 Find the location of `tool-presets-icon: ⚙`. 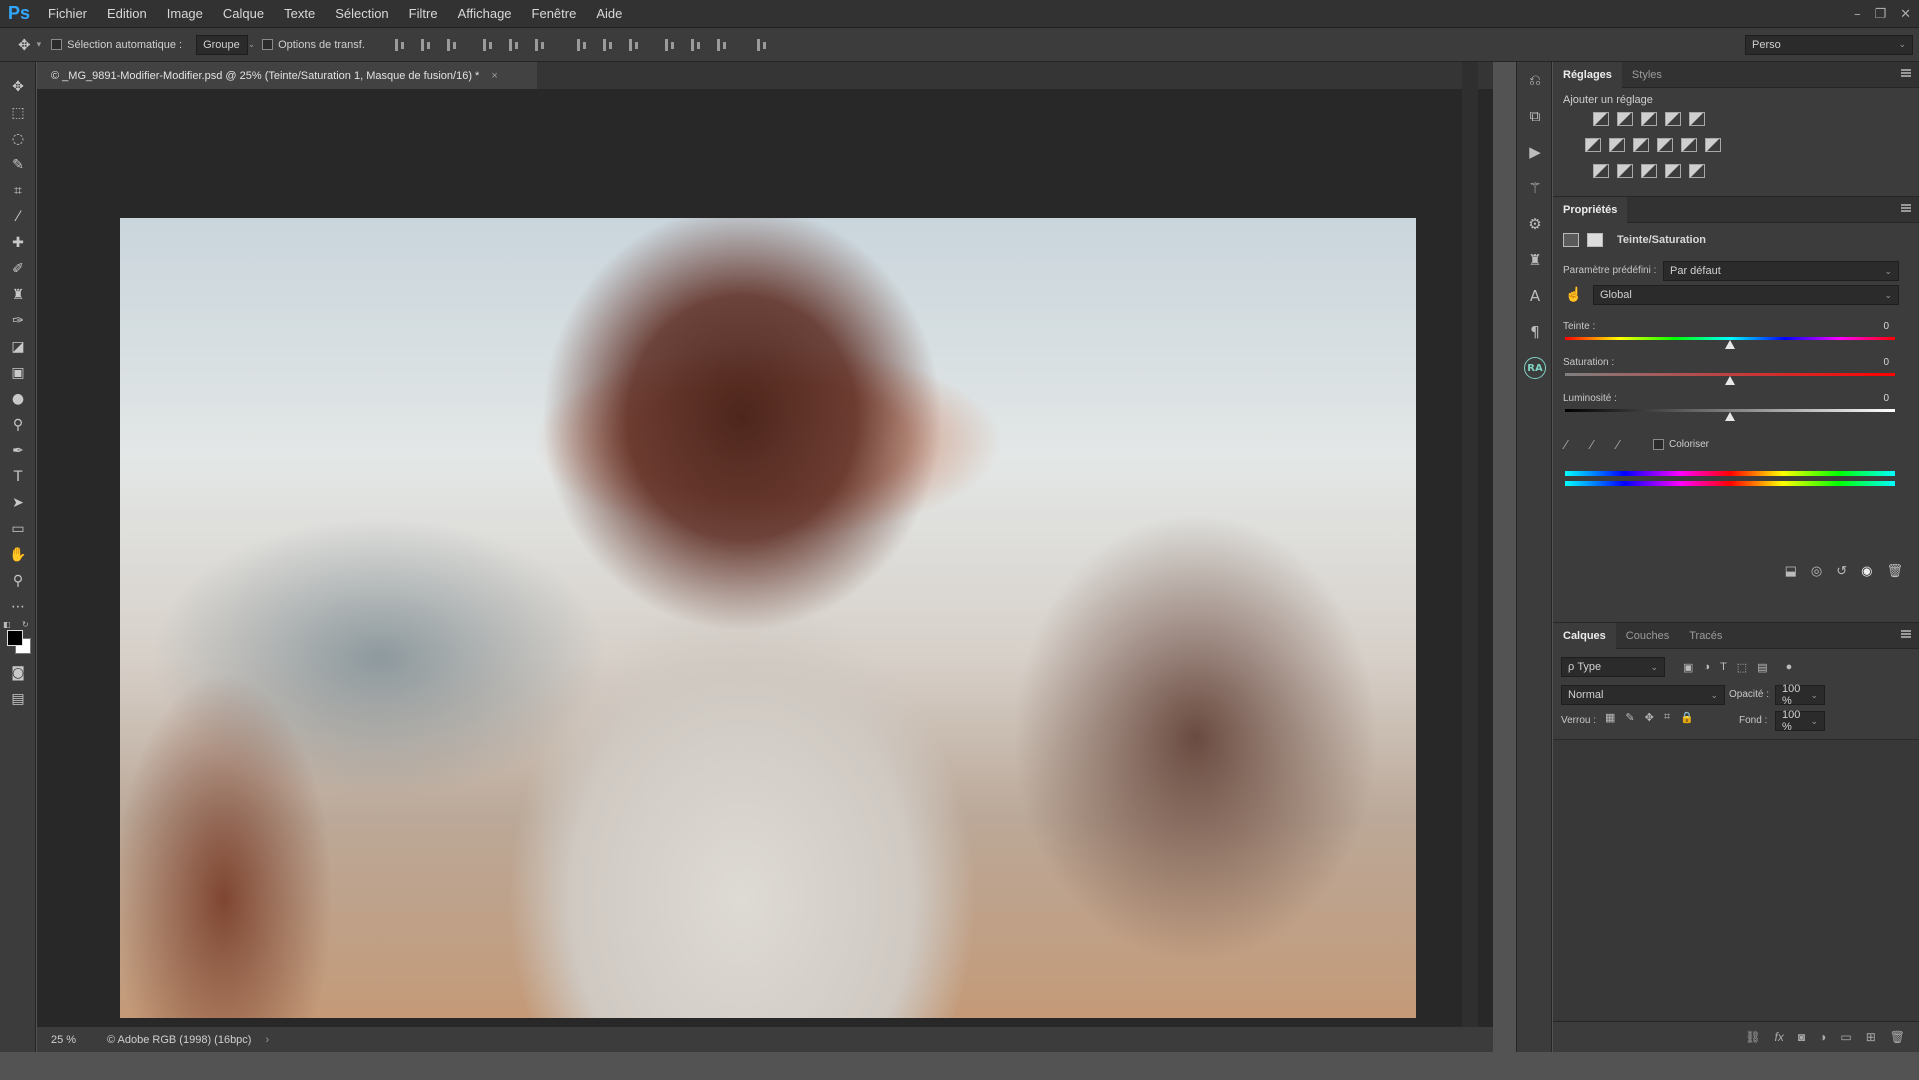

tool-presets-icon: ⚙ is located at coordinates (1535, 224).